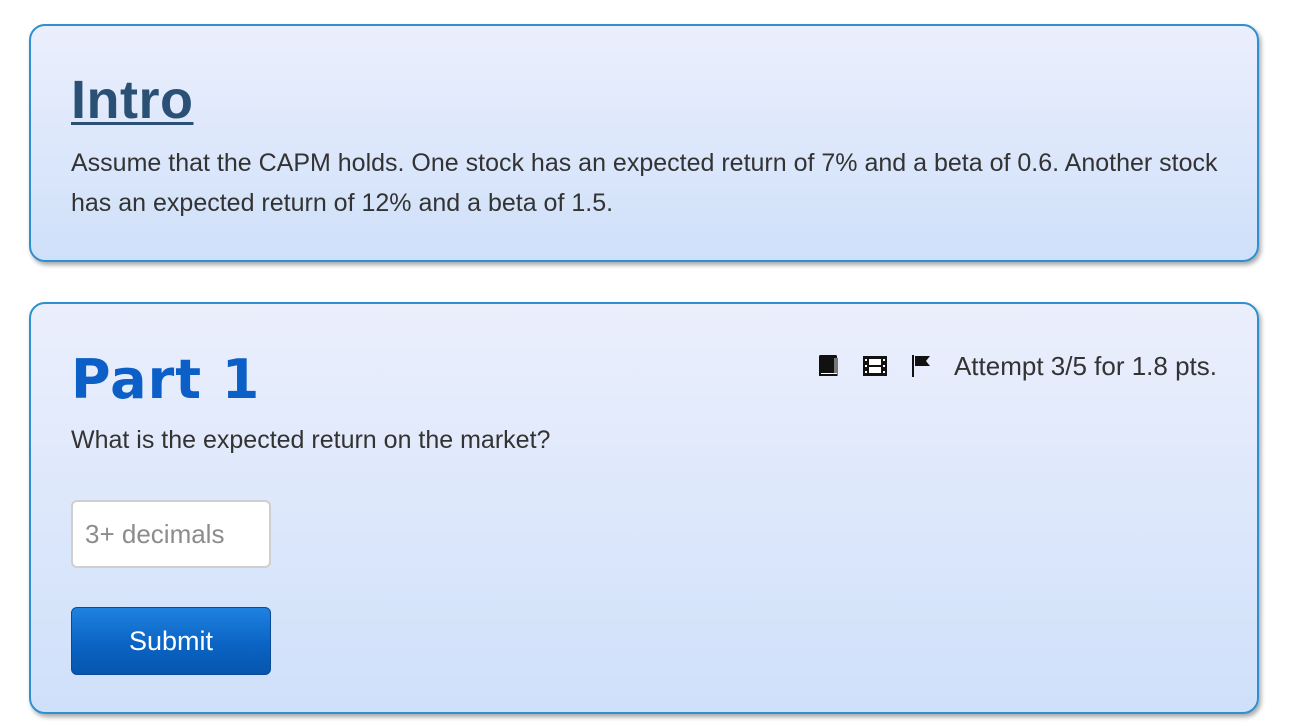 This screenshot has width=1292, height=726. Describe the element at coordinates (875, 366) in the screenshot. I see `film-icon` at that location.